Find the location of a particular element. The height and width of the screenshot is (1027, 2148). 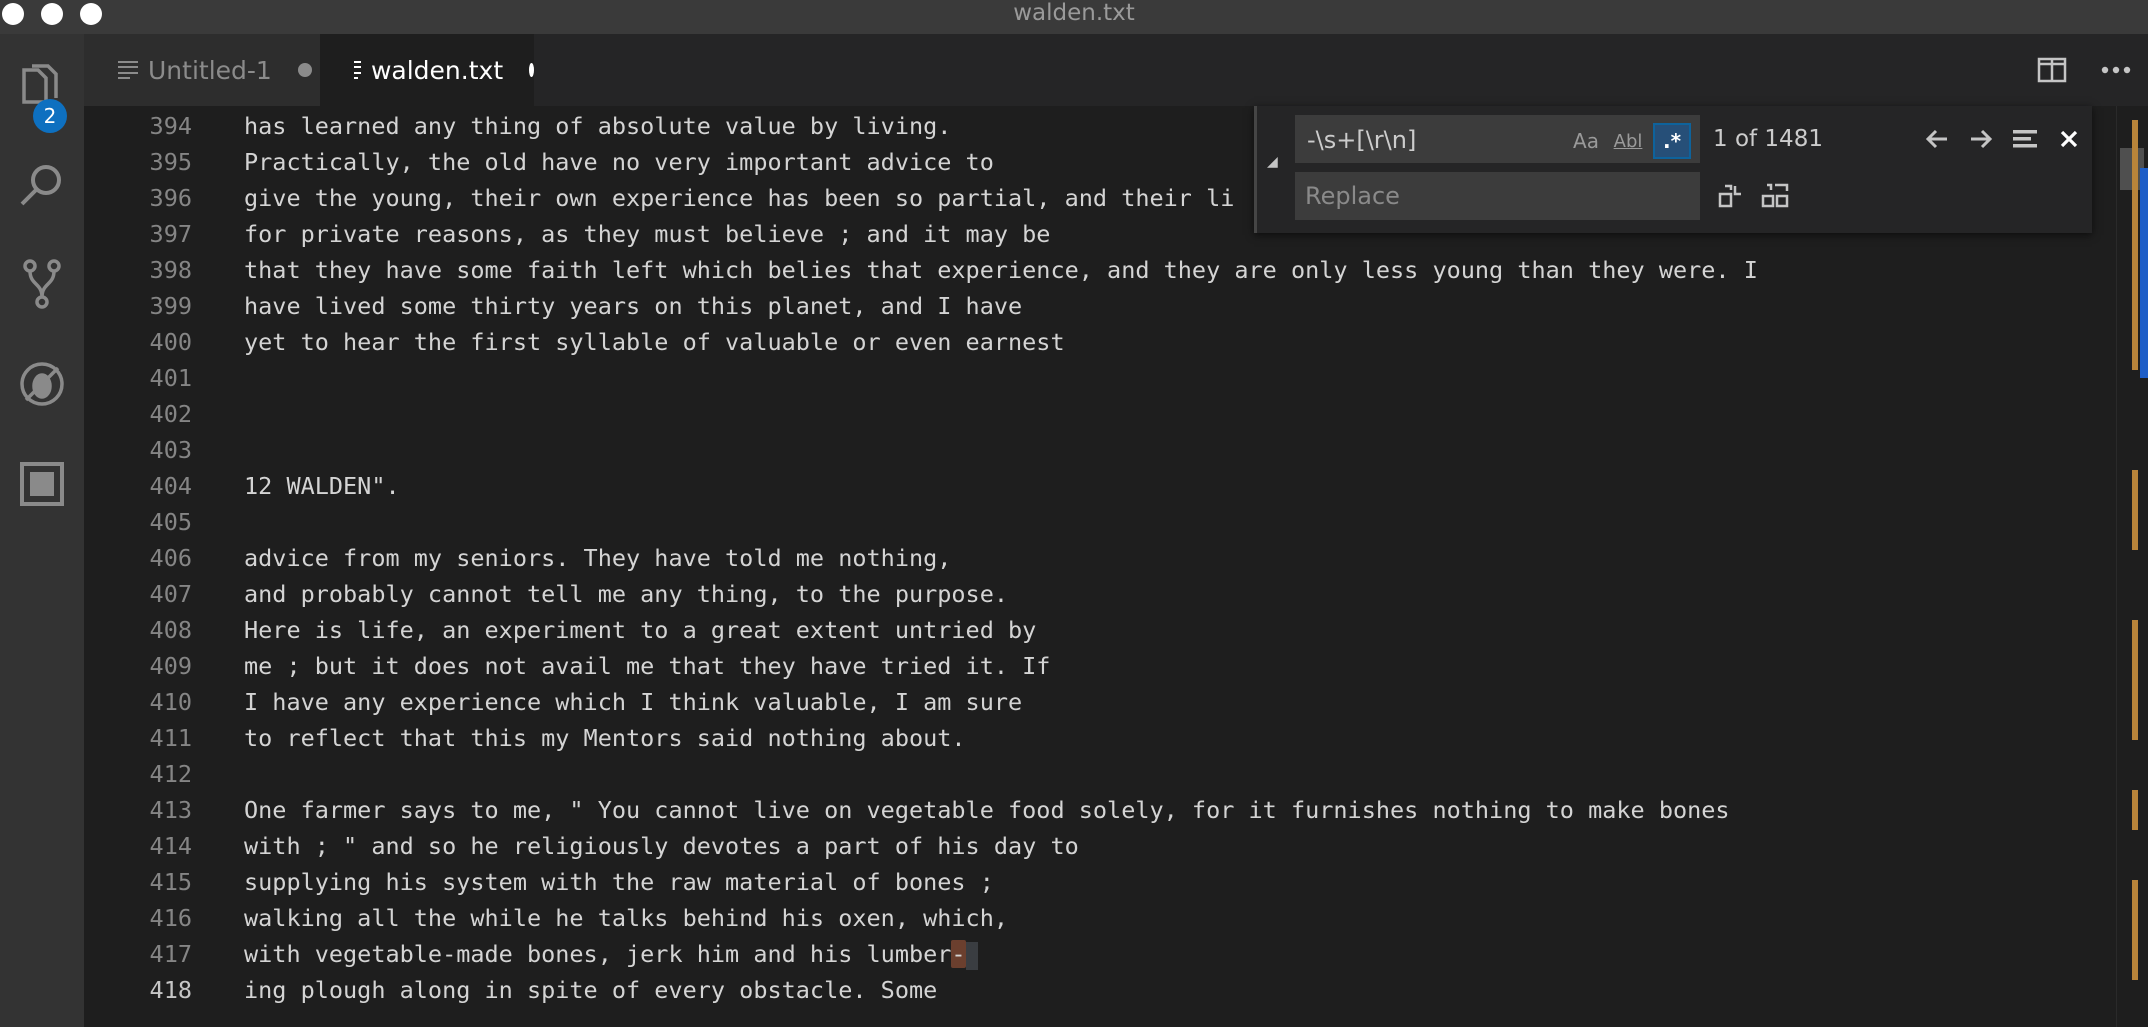

replace-all-icon is located at coordinates (1775, 195).